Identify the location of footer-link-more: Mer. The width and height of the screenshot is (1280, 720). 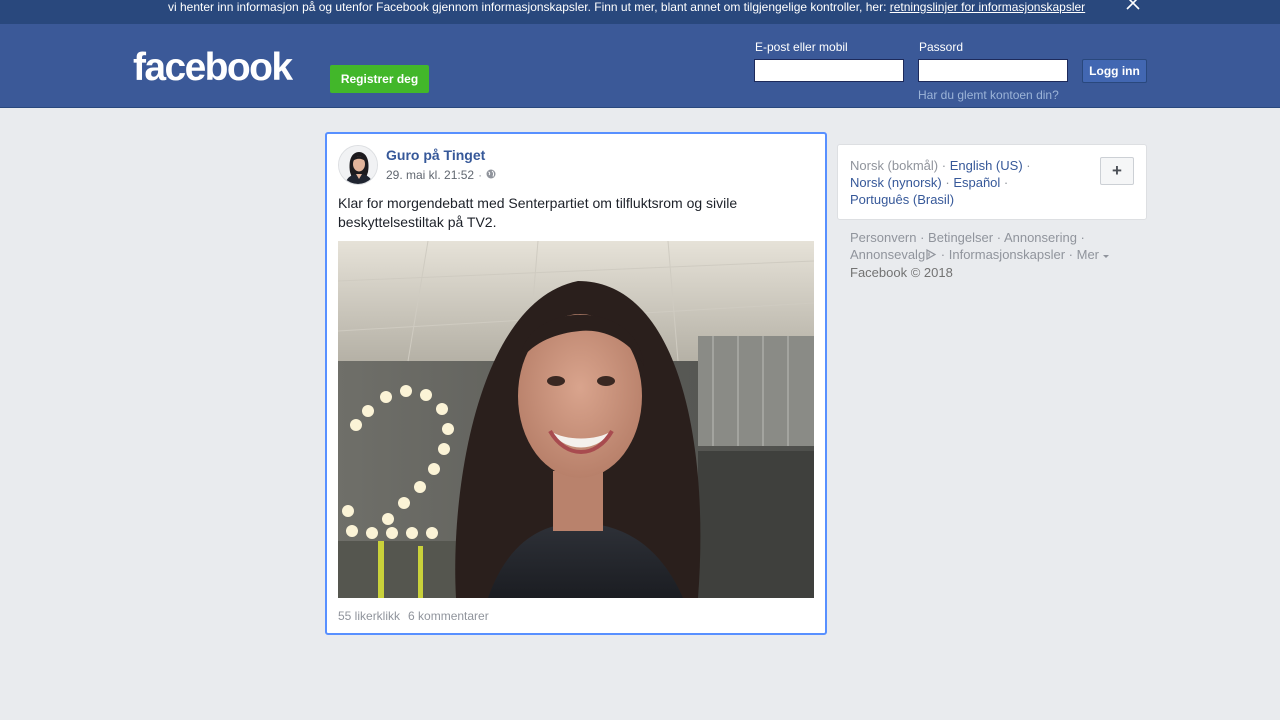
(1088, 254).